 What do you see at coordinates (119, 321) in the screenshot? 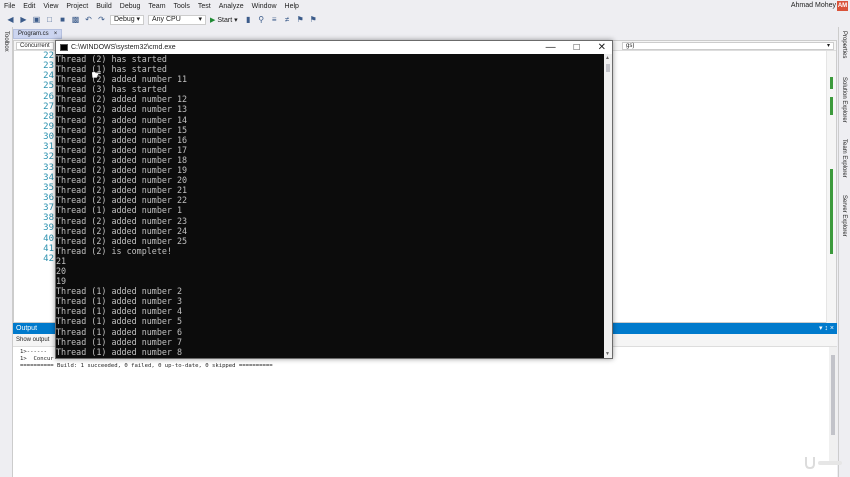
I see `console-line: Thread (1) added number 5` at bounding box center [119, 321].